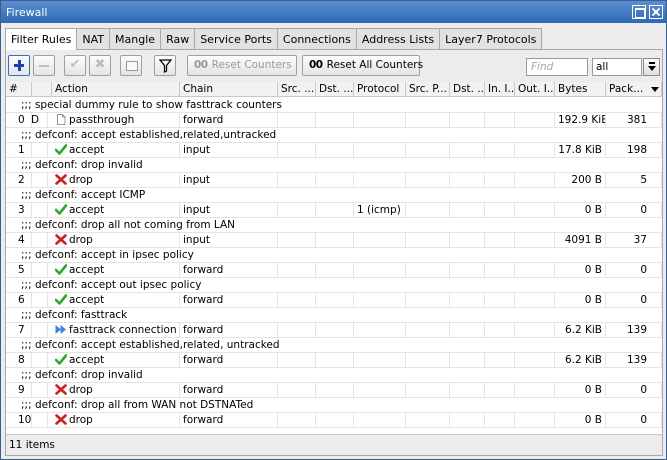  I want to click on tab-layer7-protocols: Layer7 Protocols, so click(491, 38).